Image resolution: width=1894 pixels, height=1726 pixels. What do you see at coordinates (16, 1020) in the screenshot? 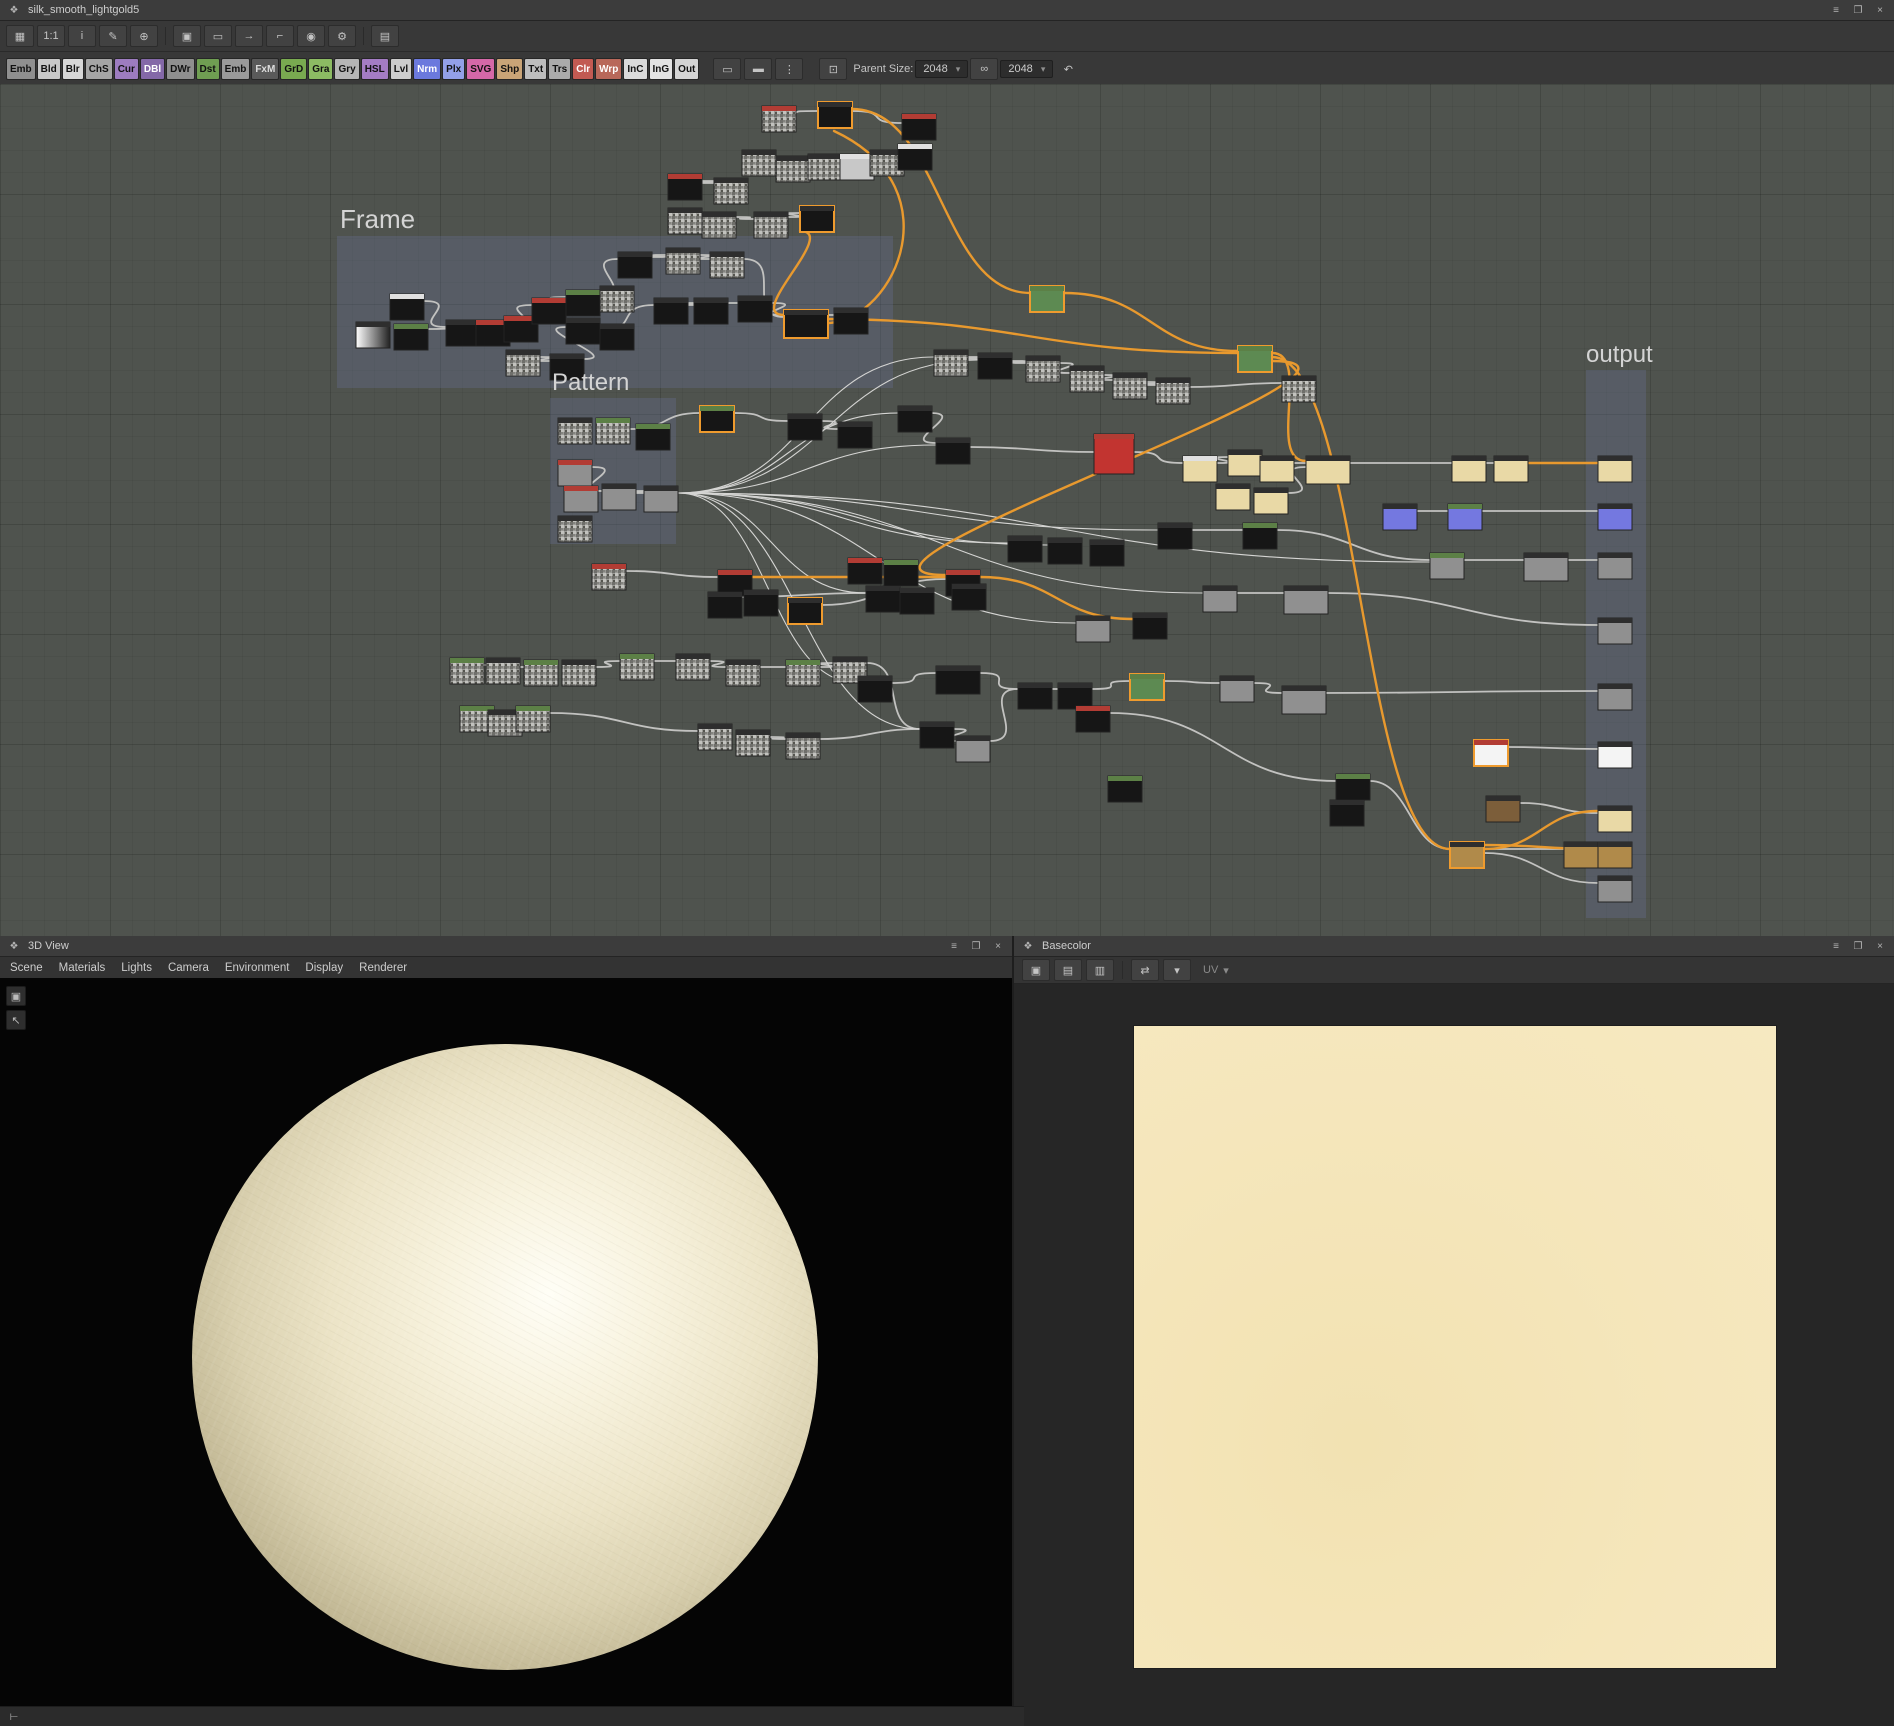
I see `select-cursor-icon: ↖` at bounding box center [16, 1020].